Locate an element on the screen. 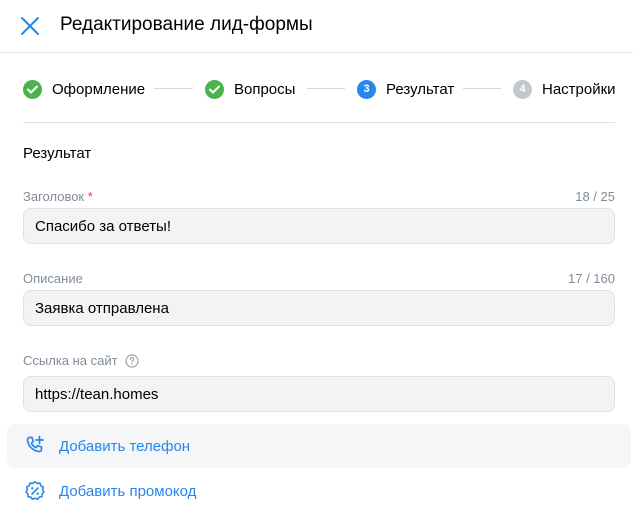 The height and width of the screenshot is (525, 633). required-mark: * is located at coordinates (90, 196).